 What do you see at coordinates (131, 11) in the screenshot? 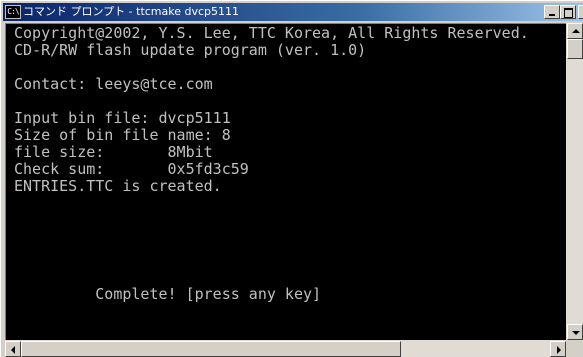
I see `window-title: コマンド プロンプト - ttcmake dvcp5111` at bounding box center [131, 11].